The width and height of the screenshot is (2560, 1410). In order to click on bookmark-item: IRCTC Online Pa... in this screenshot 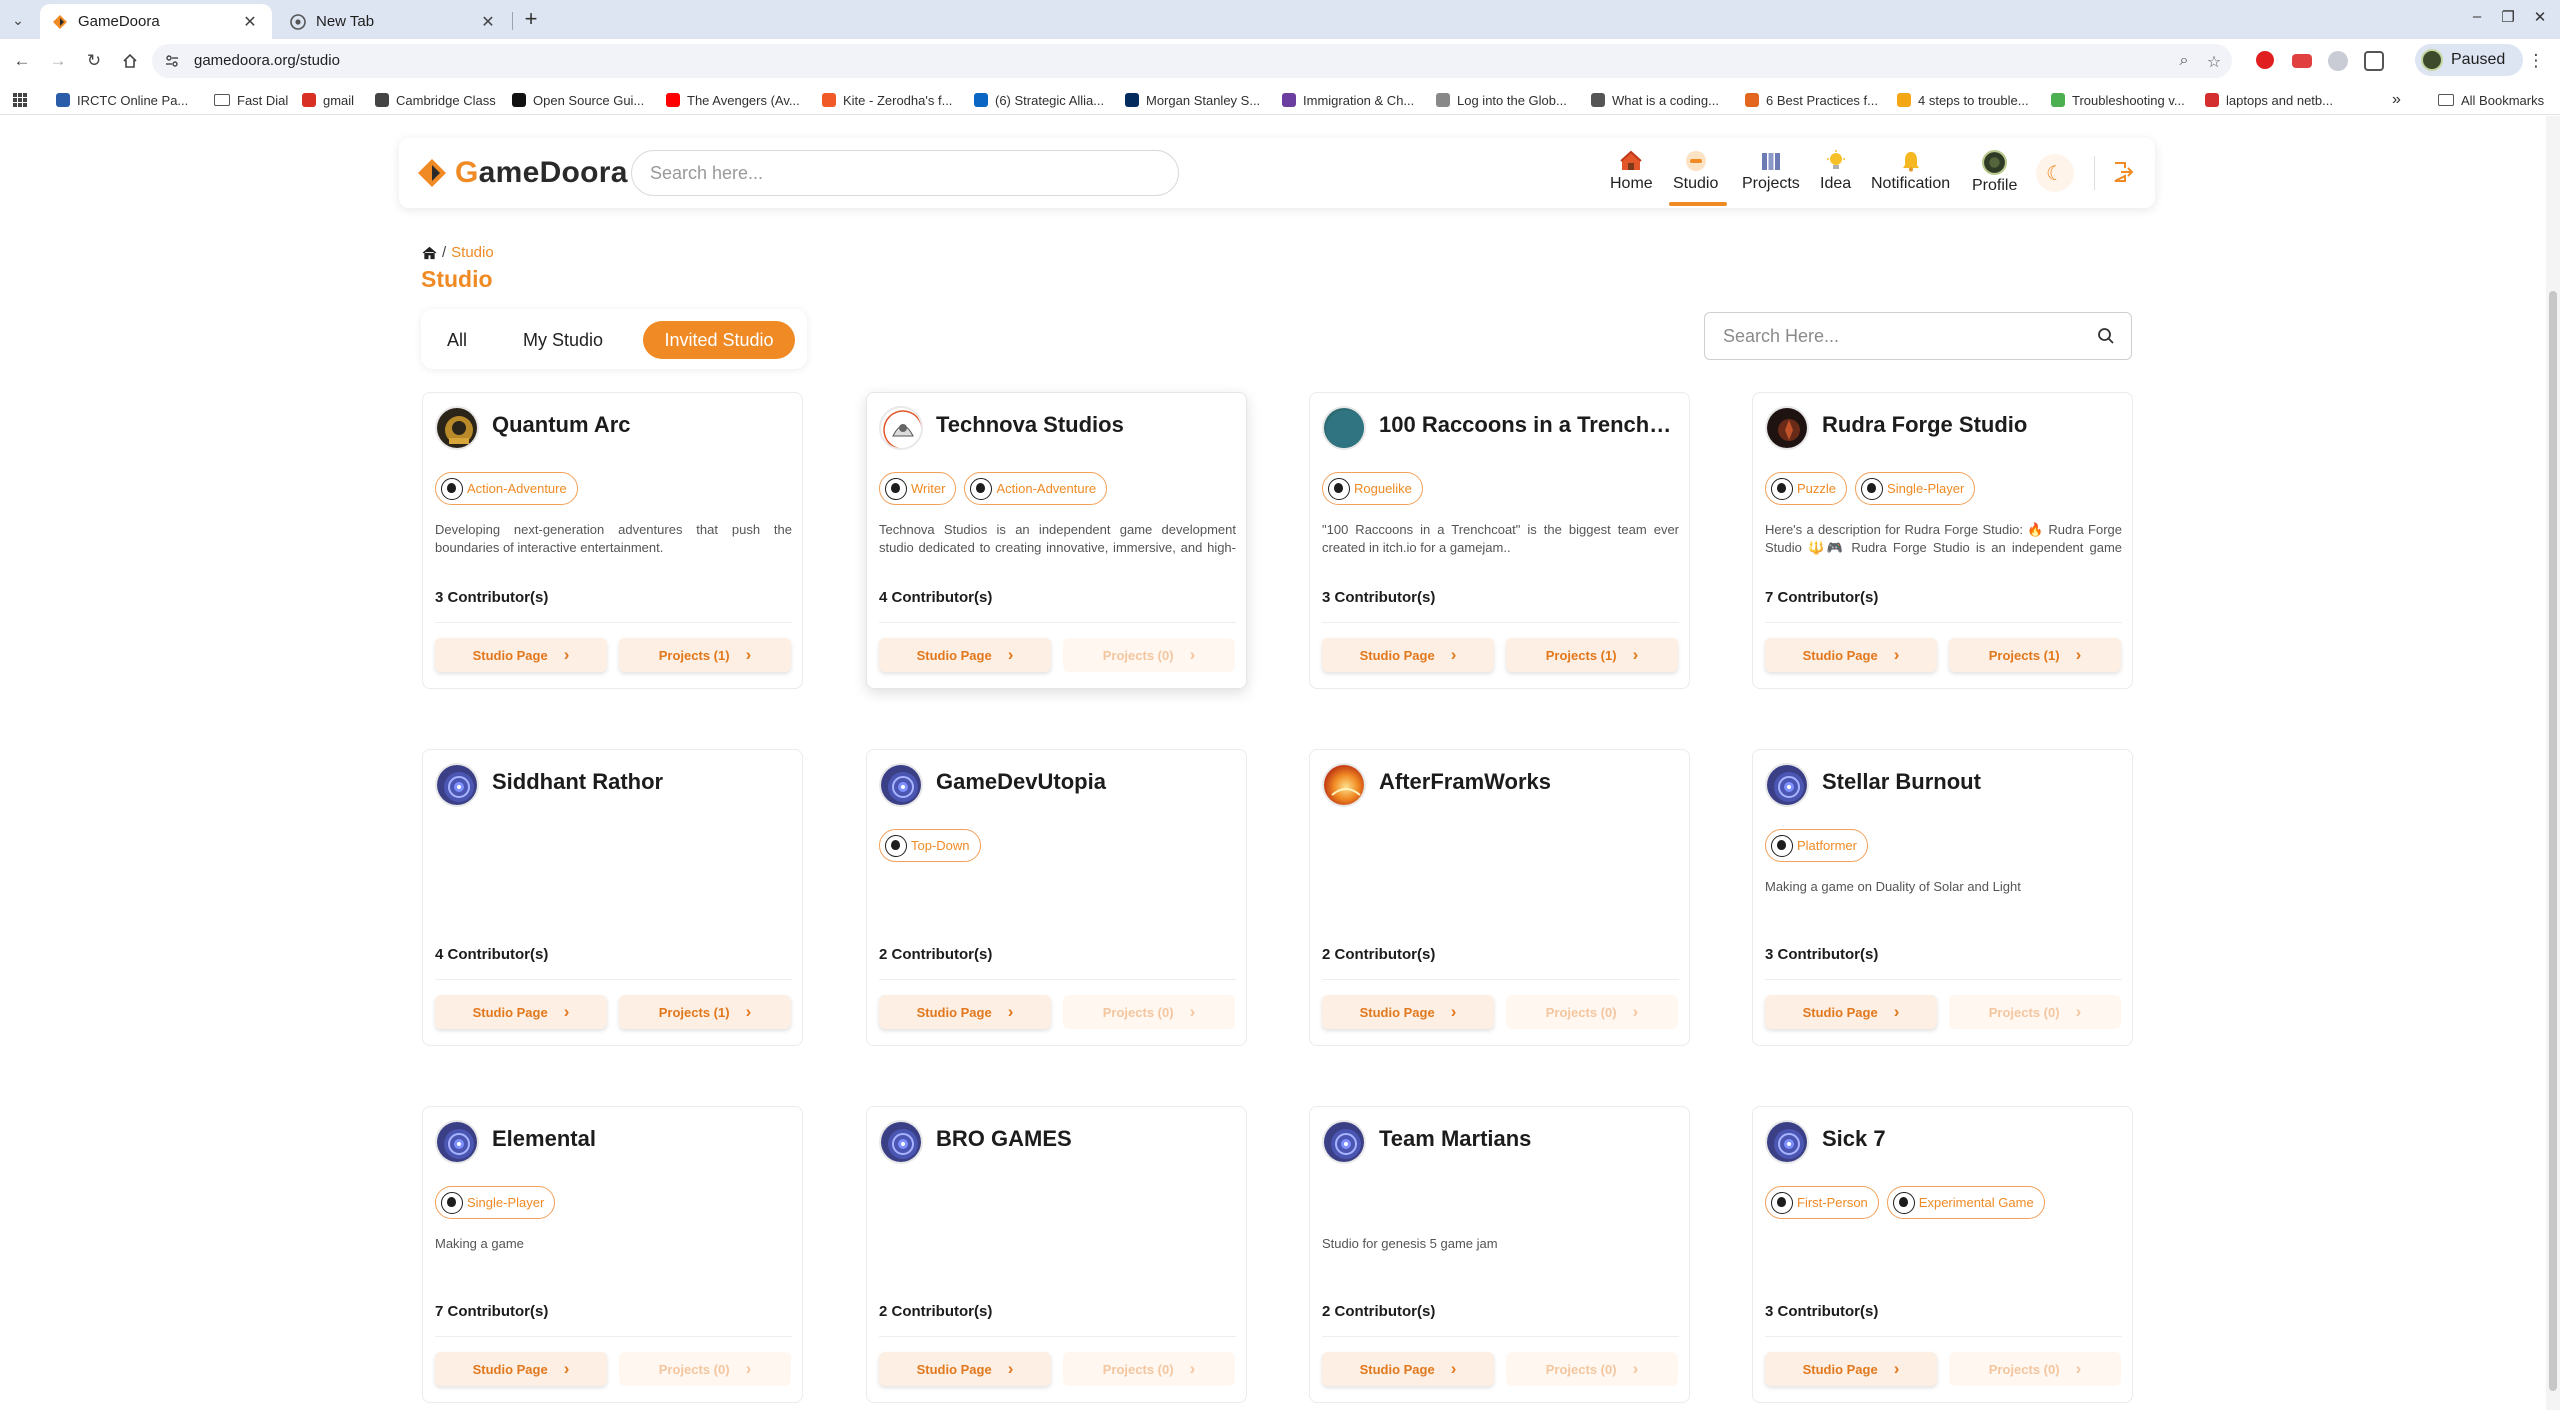, I will do `click(122, 100)`.